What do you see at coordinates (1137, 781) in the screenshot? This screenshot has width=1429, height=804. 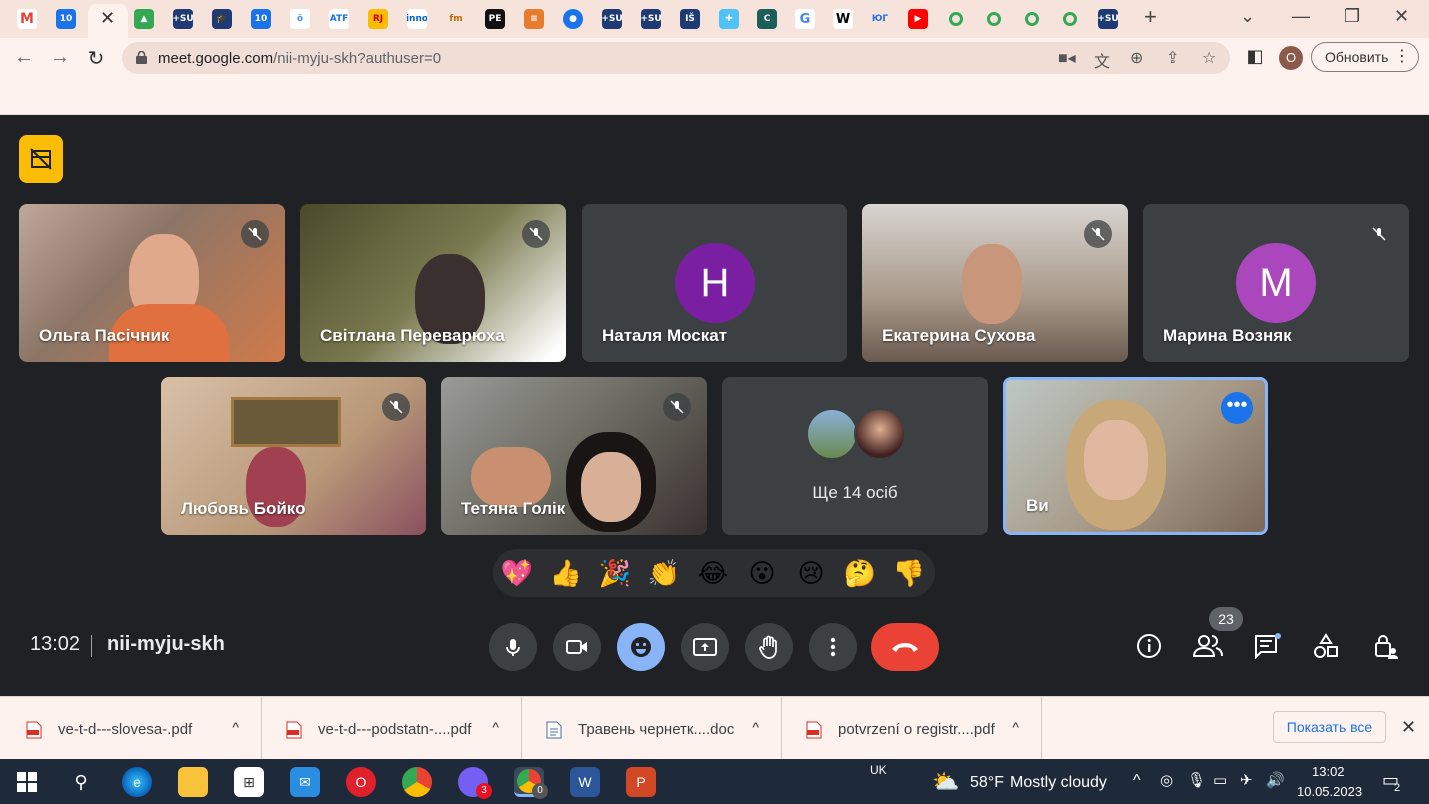 I see `show-hidden-icons-chevron: ^` at bounding box center [1137, 781].